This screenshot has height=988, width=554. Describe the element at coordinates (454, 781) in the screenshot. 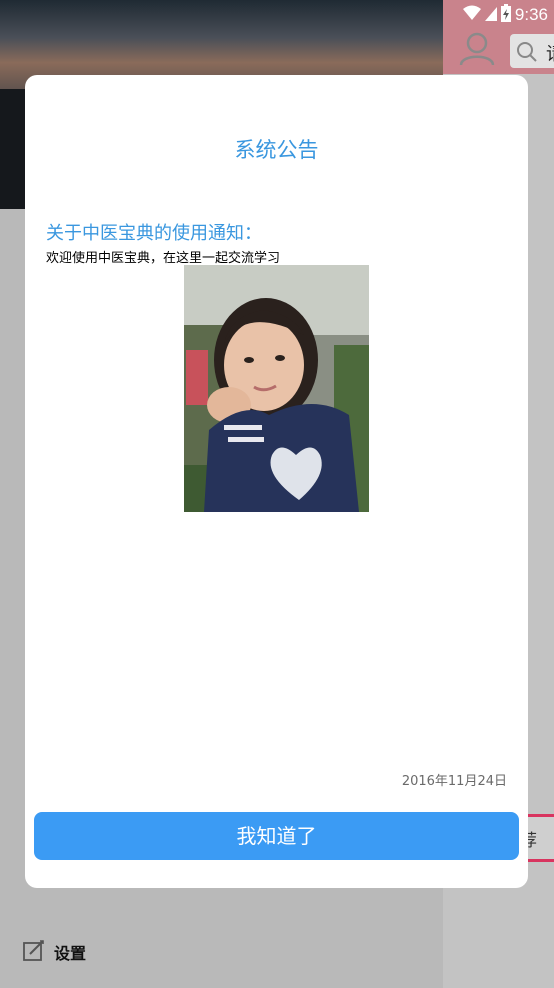

I see `notice-date: 2016年11月24日` at that location.